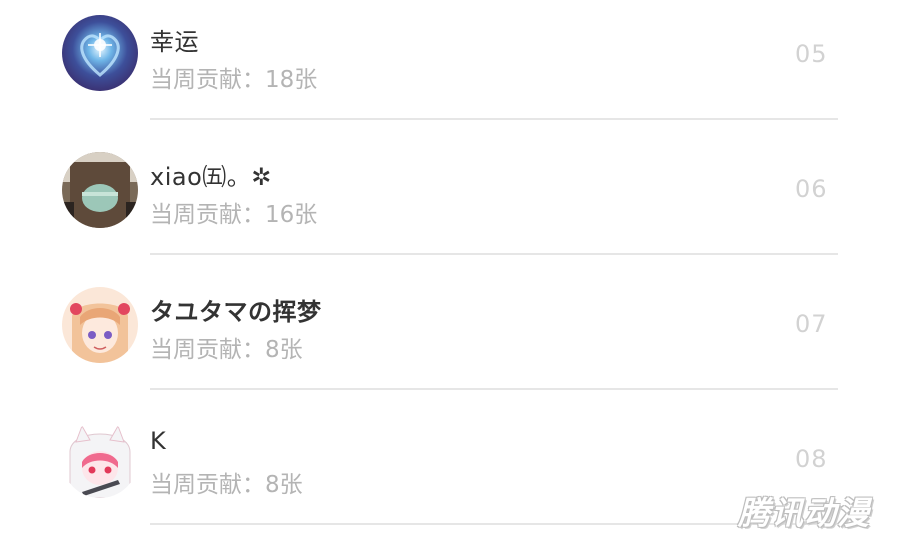 This screenshot has width=900, height=545. What do you see at coordinates (811, 324) in the screenshot?
I see `rank-number: 07` at bounding box center [811, 324].